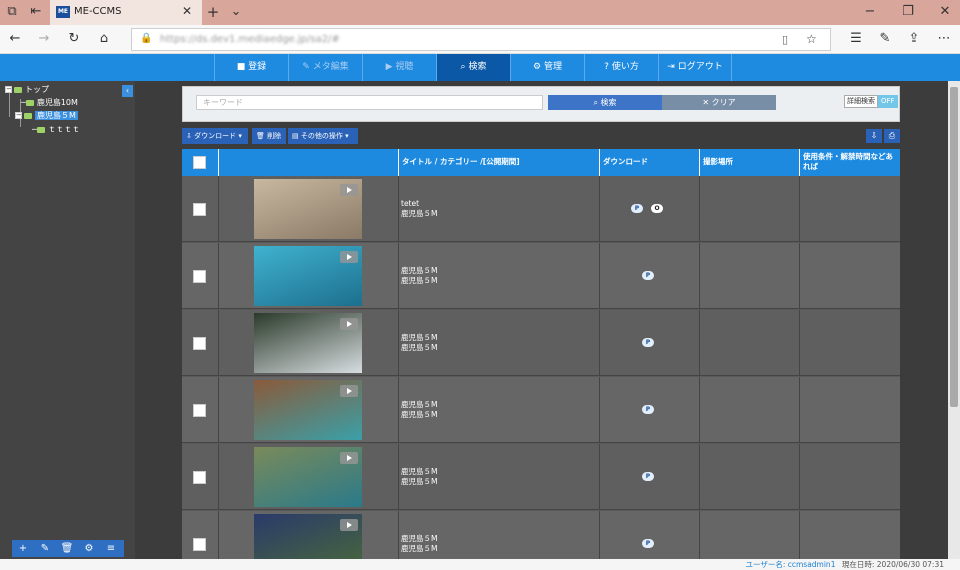 The image size is (960, 570). What do you see at coordinates (12, 12) in the screenshot?
I see `tab-actions-icon: ⧉` at bounding box center [12, 12].